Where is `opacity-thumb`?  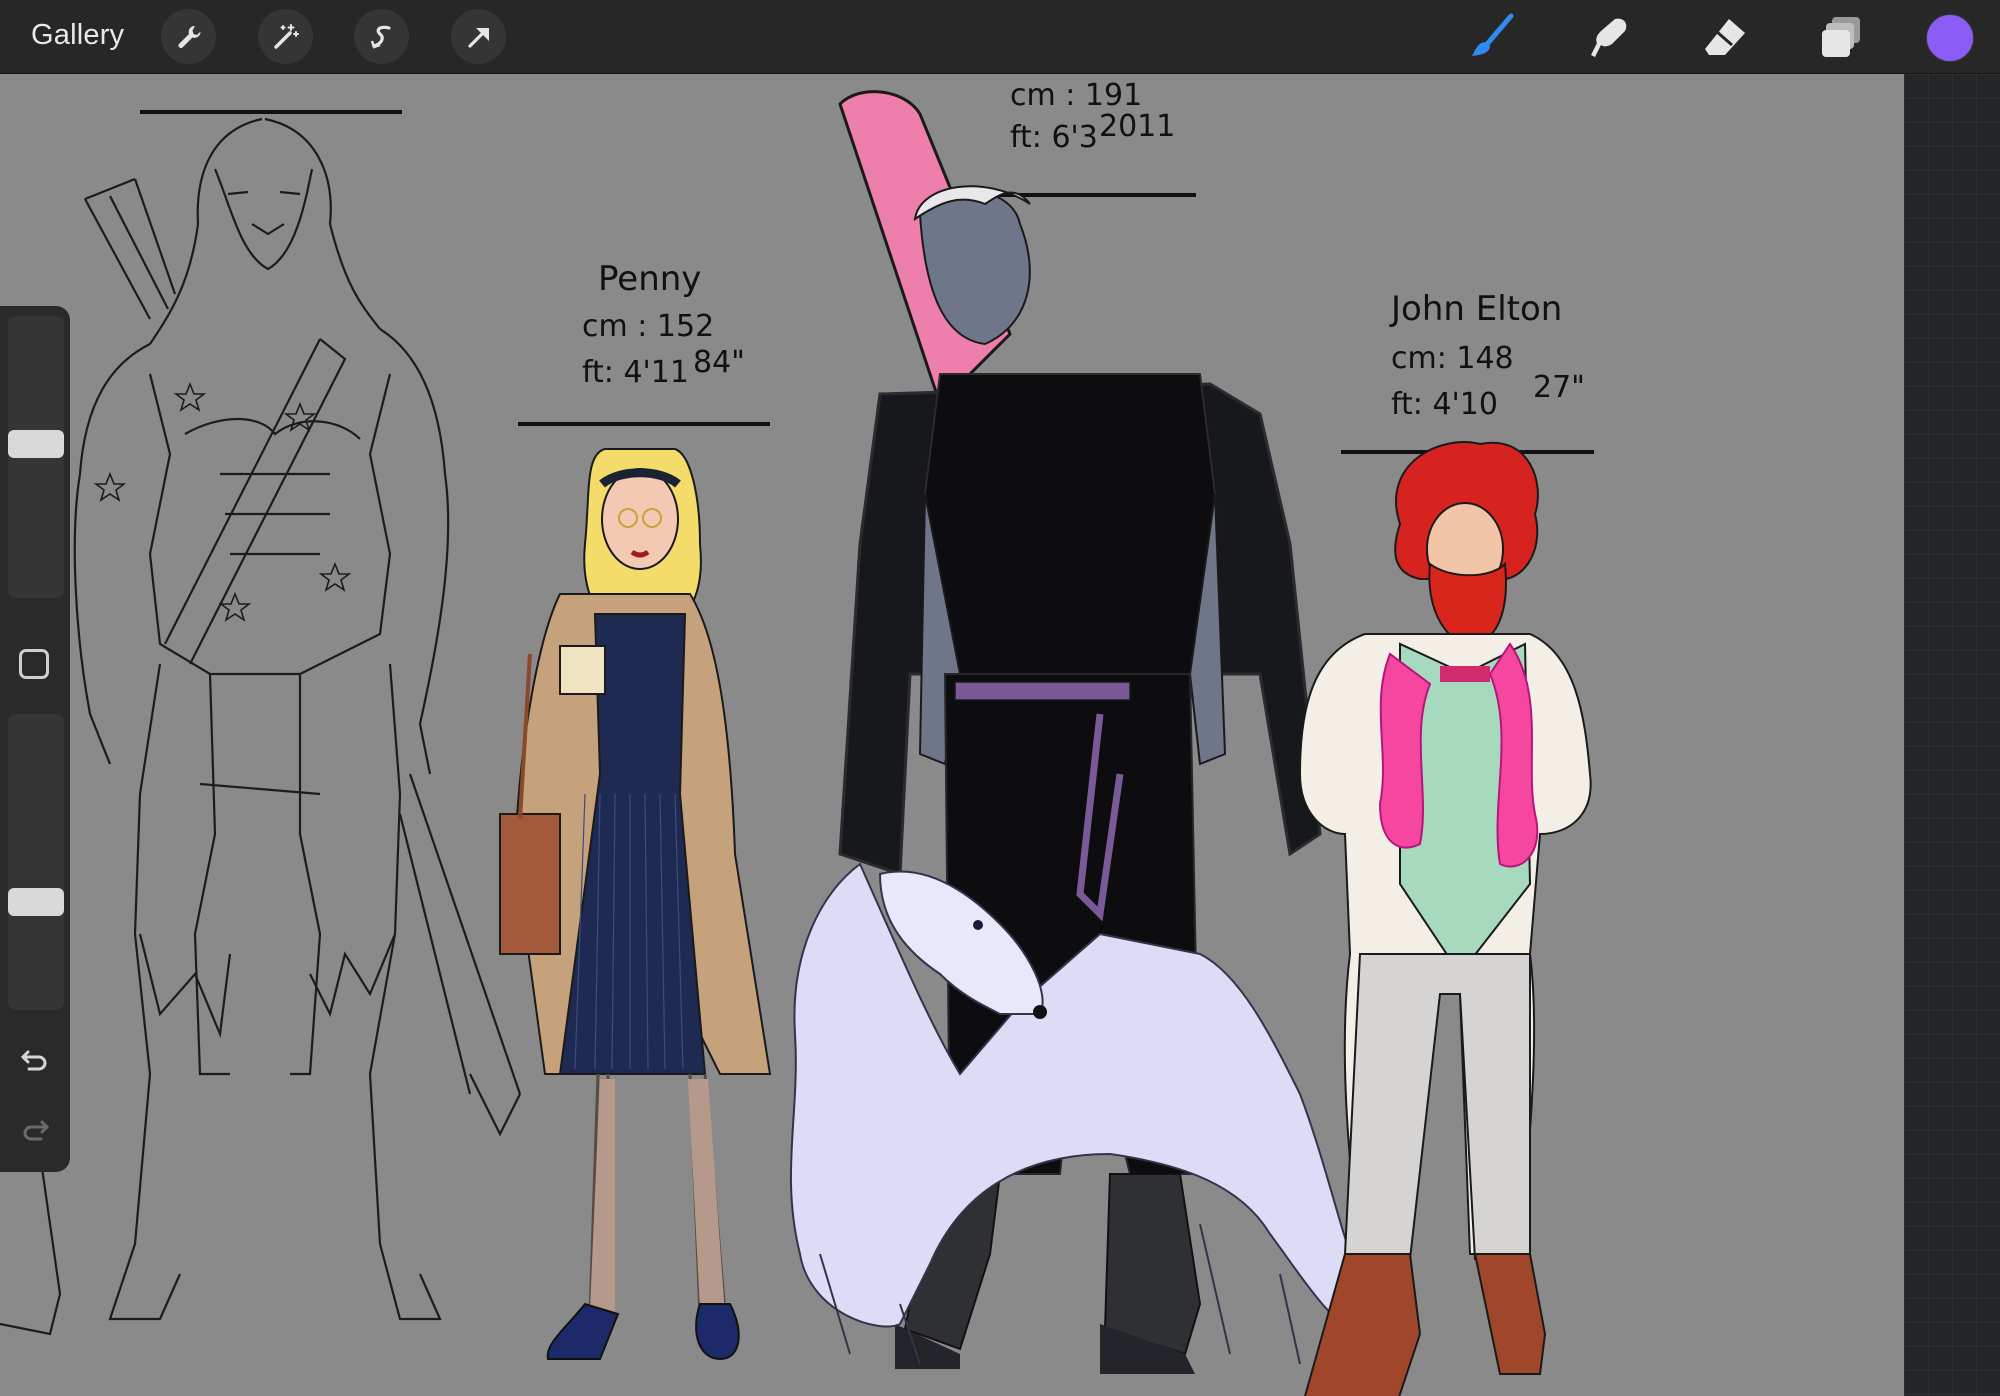 opacity-thumb is located at coordinates (36, 902).